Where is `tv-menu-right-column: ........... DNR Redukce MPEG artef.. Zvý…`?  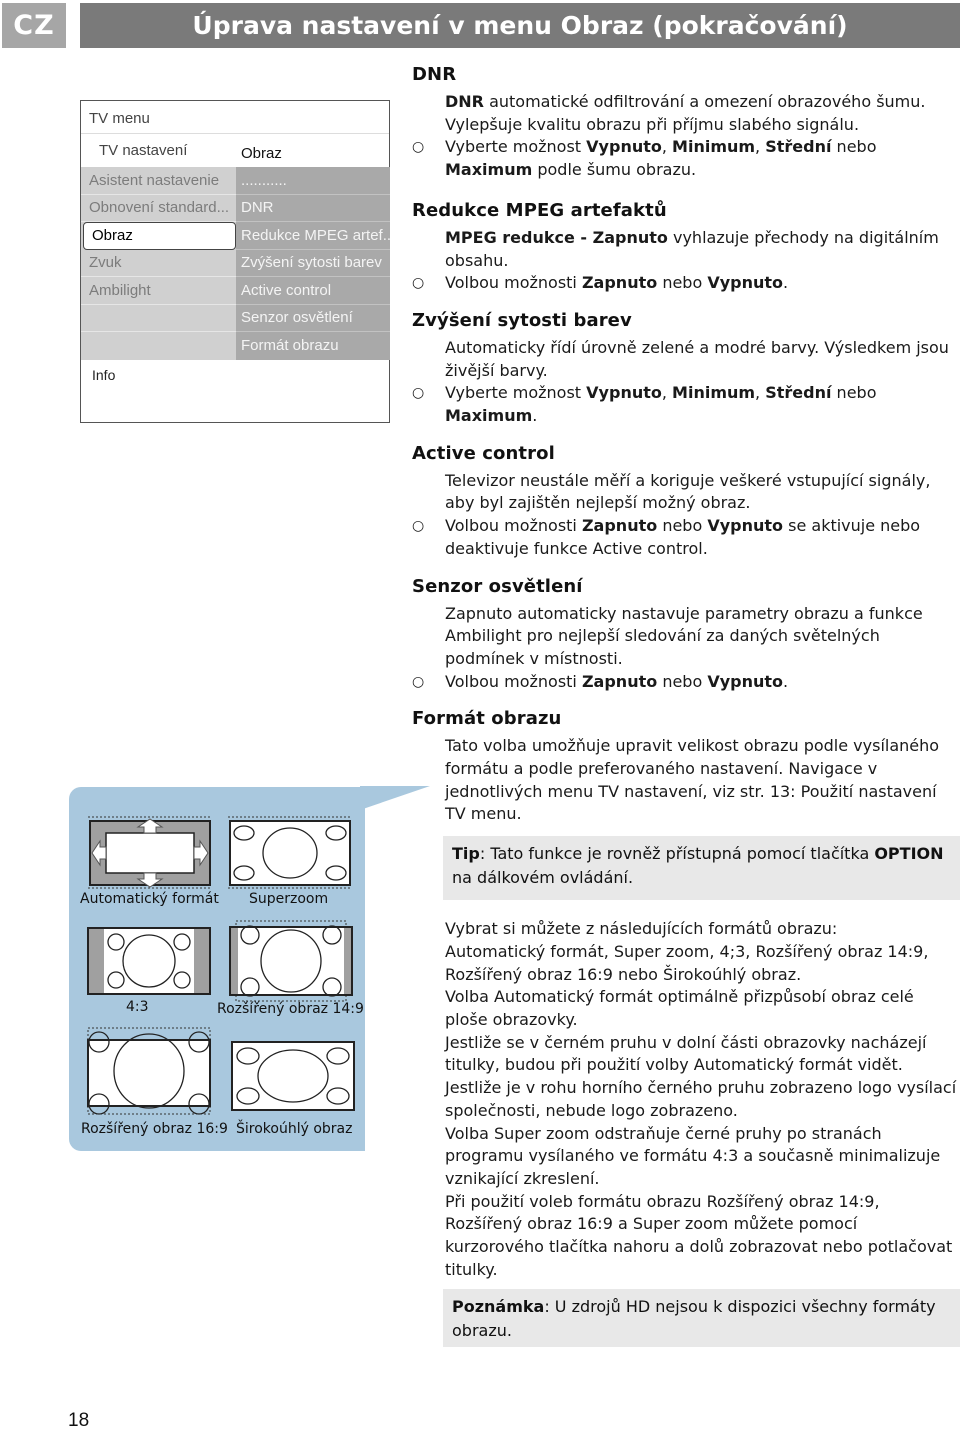
tv-menu-right-column: ........... DNR Redukce MPEG artef.. Zvý… is located at coordinates (313, 263).